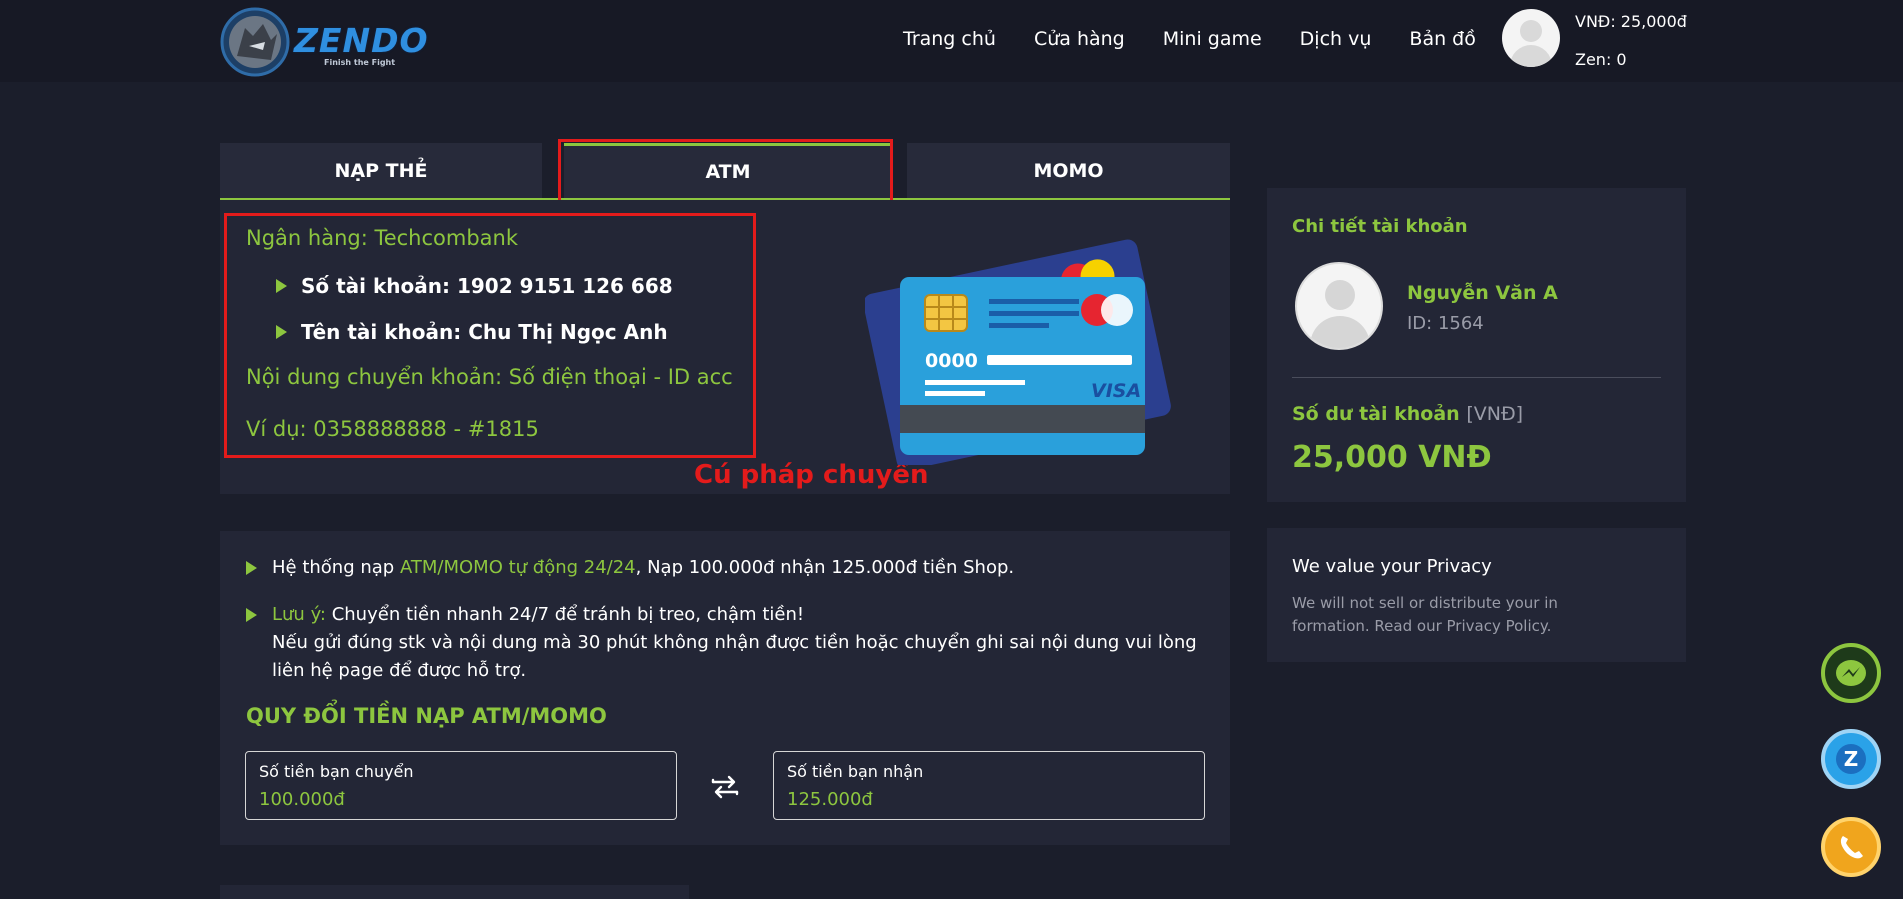  I want to click on receive-amount-value: 125.000đ, so click(830, 799).